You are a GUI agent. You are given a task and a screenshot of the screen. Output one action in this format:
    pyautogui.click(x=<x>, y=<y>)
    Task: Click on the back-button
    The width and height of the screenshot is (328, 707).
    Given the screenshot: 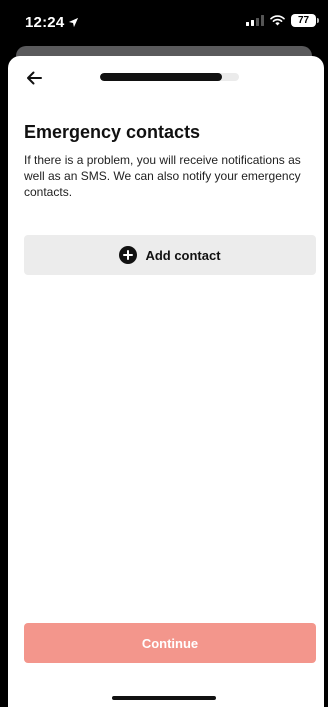 What is the action you would take?
    pyautogui.click(x=34, y=78)
    